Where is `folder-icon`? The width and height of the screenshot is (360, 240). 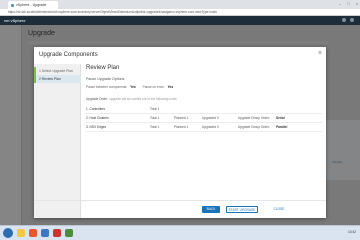
folder-icon is located at coordinates (21, 233).